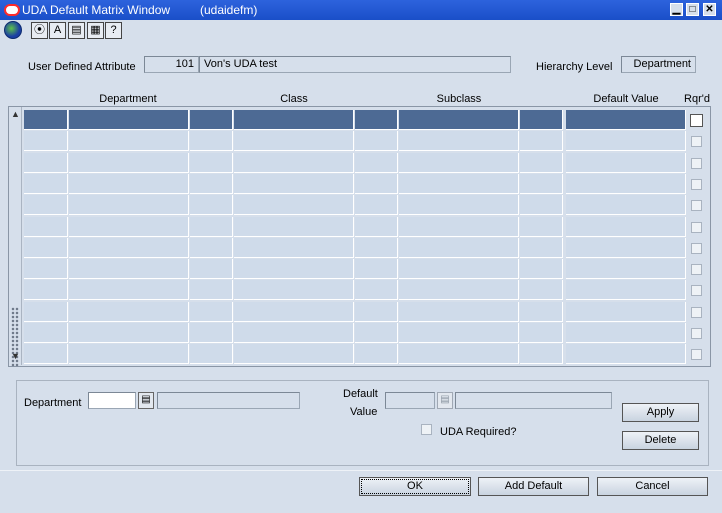  What do you see at coordinates (15, 356) in the screenshot?
I see `scroll-down-icon: ▼` at bounding box center [15, 356].